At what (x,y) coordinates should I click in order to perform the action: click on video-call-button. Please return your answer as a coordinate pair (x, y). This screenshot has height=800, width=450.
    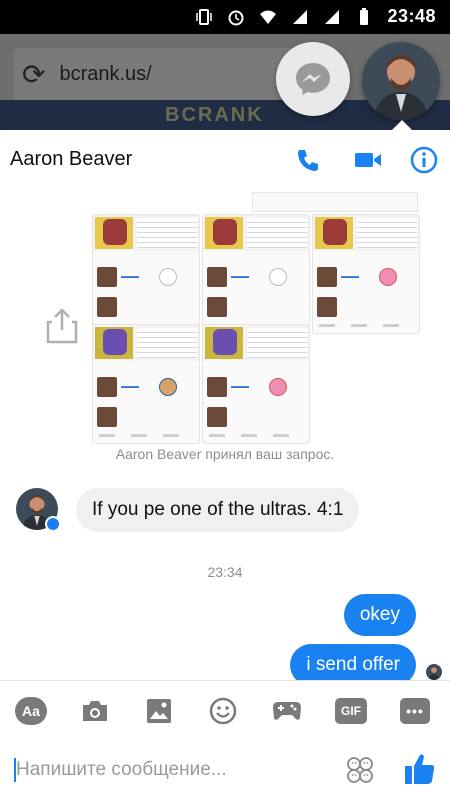
    Looking at the image, I should click on (368, 160).